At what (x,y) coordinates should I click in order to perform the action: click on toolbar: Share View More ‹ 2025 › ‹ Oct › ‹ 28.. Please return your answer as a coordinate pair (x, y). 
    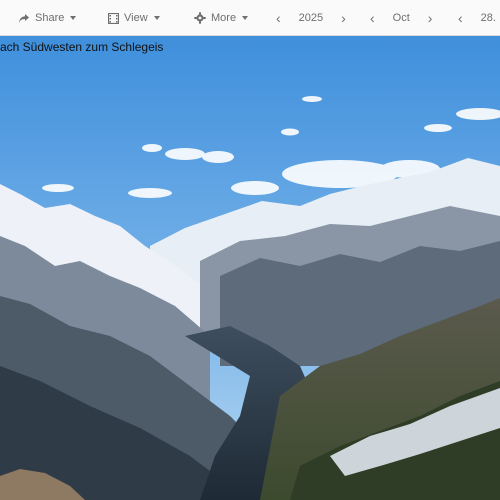
    Looking at the image, I should click on (250, 18).